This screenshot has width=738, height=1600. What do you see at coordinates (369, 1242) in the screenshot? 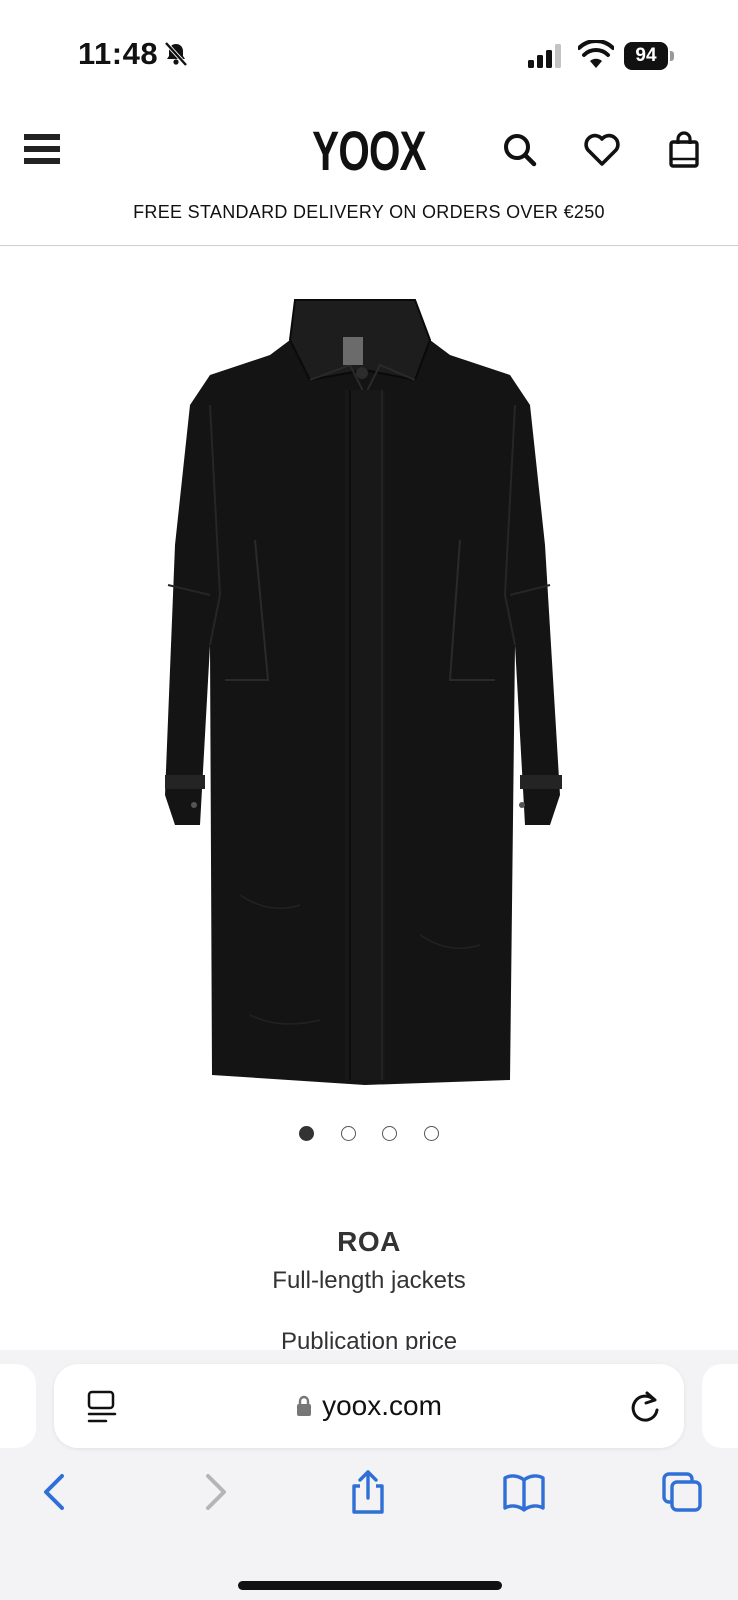
I see `product-brand: ROA` at bounding box center [369, 1242].